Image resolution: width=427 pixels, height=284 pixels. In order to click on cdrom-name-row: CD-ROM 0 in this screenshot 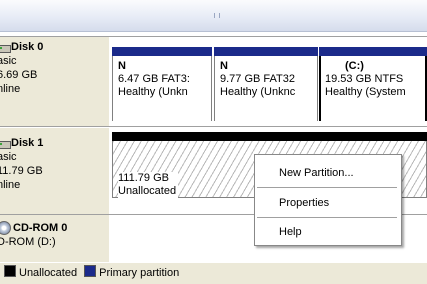, I will do `click(54, 228)`.